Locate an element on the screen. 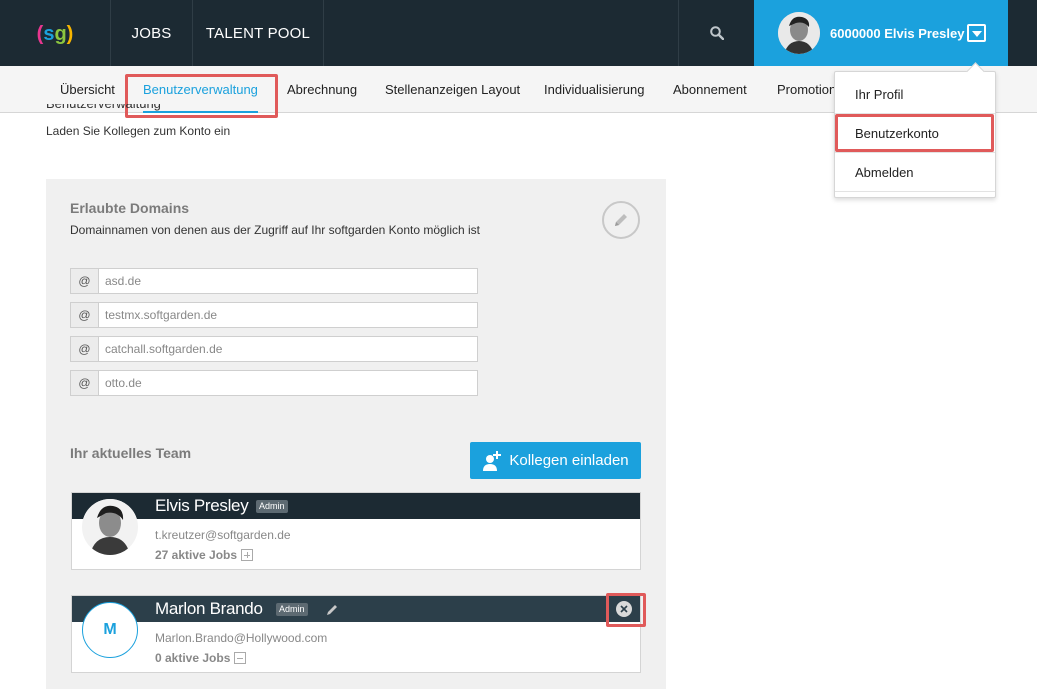  invite-colleagues-button: Kollegen einladen is located at coordinates (555, 460).